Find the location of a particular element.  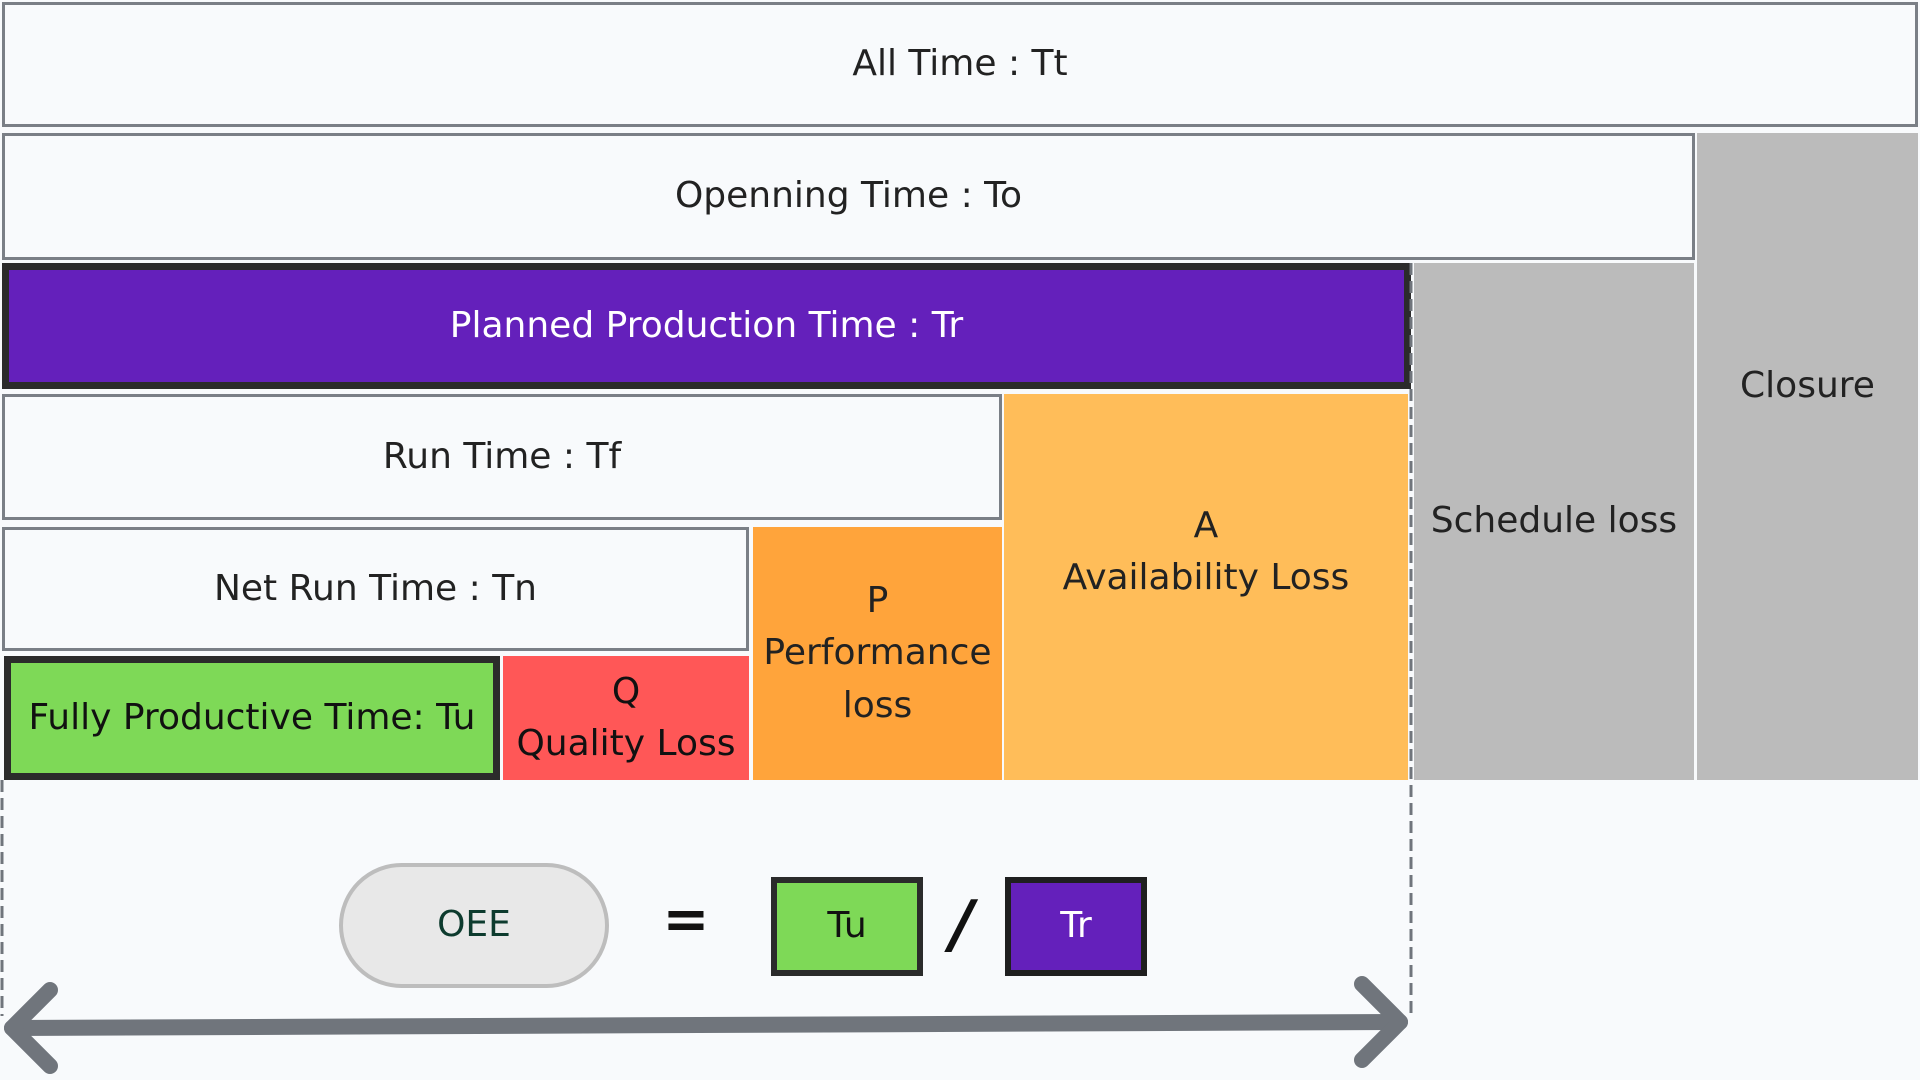

denominator-box: Tr is located at coordinates (1076, 926).